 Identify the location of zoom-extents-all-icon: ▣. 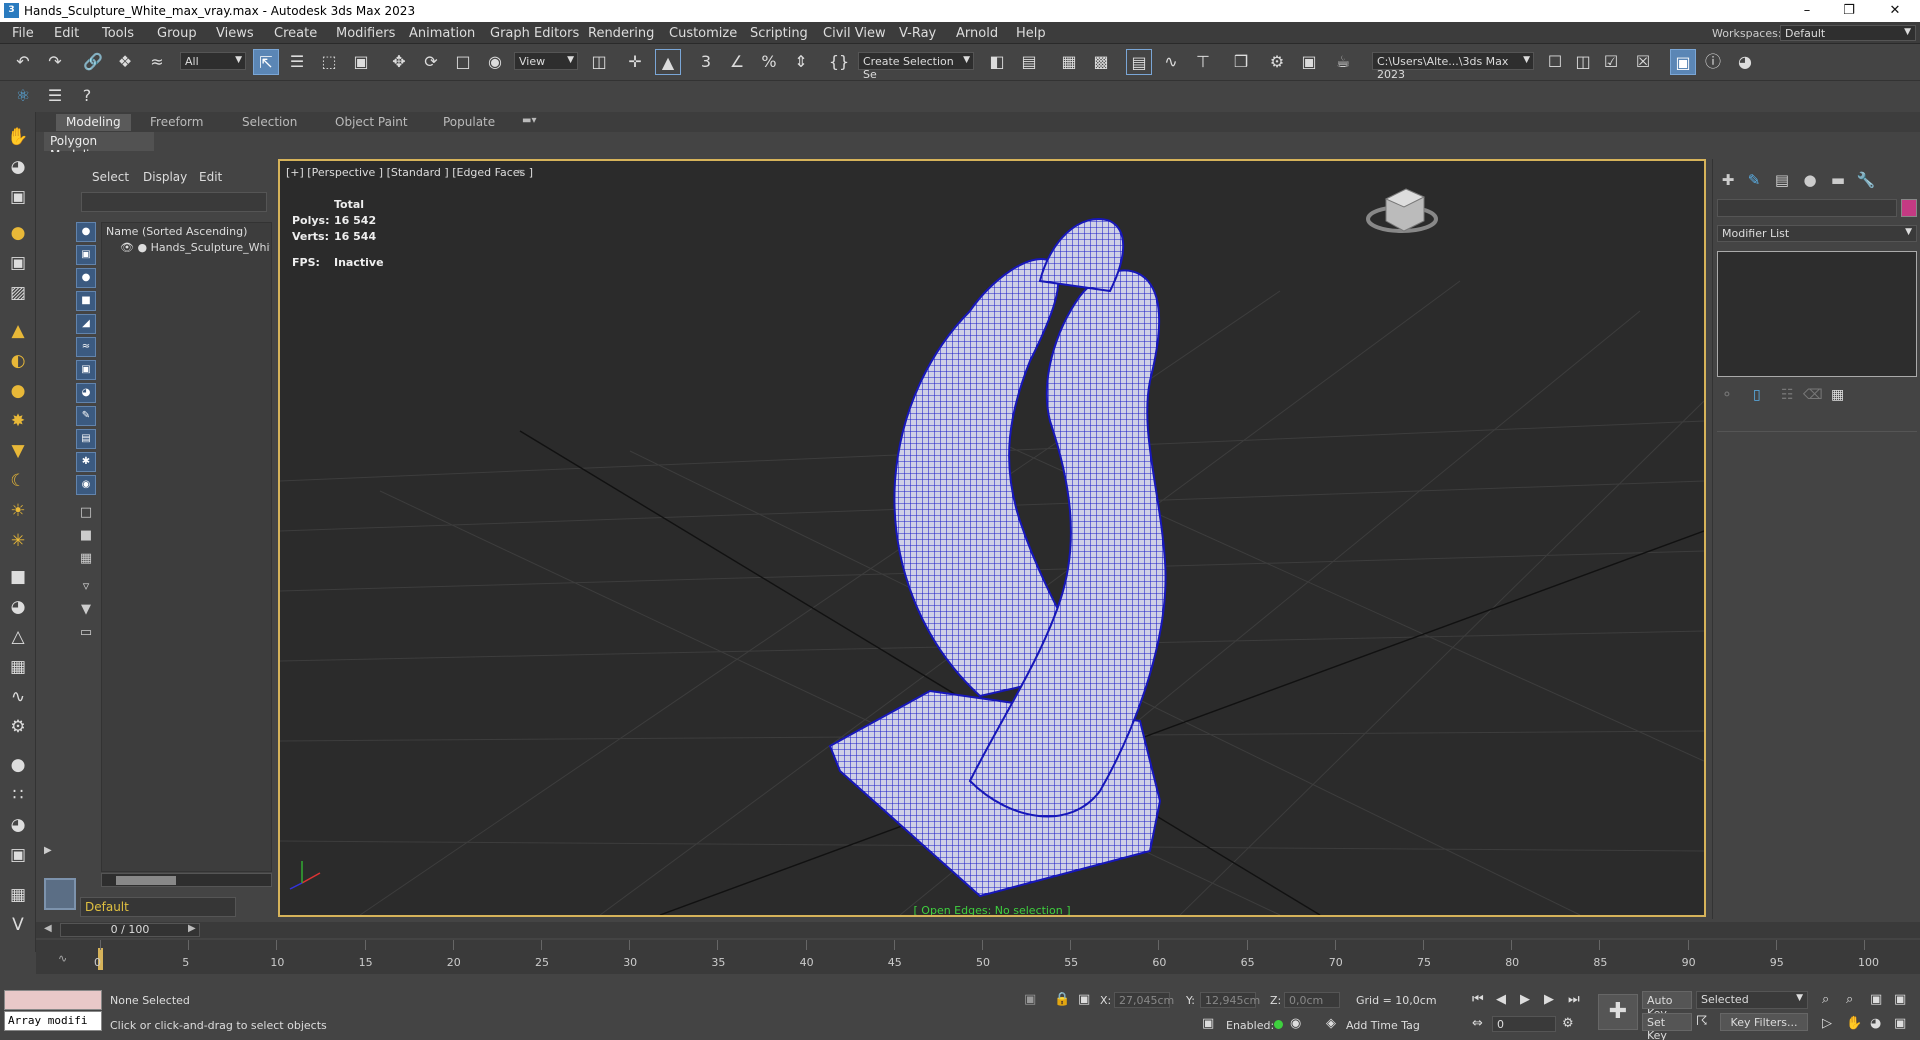
(1900, 999).